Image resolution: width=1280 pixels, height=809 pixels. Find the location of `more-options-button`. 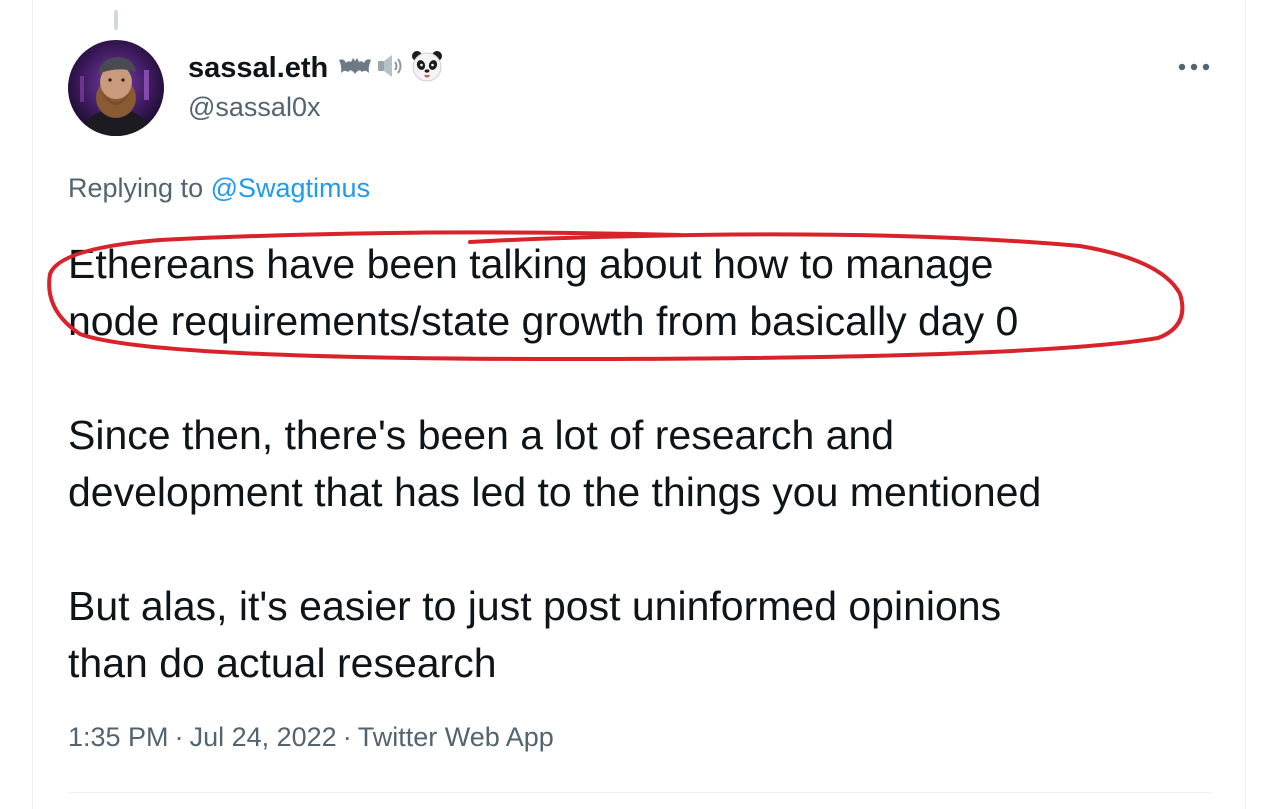

more-options-button is located at coordinates (1194, 67).